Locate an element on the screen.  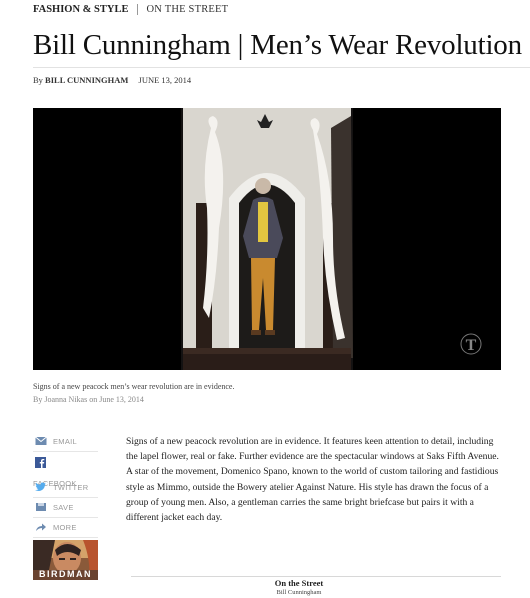
share-save-button: SAVE is located at coordinates (65, 508).